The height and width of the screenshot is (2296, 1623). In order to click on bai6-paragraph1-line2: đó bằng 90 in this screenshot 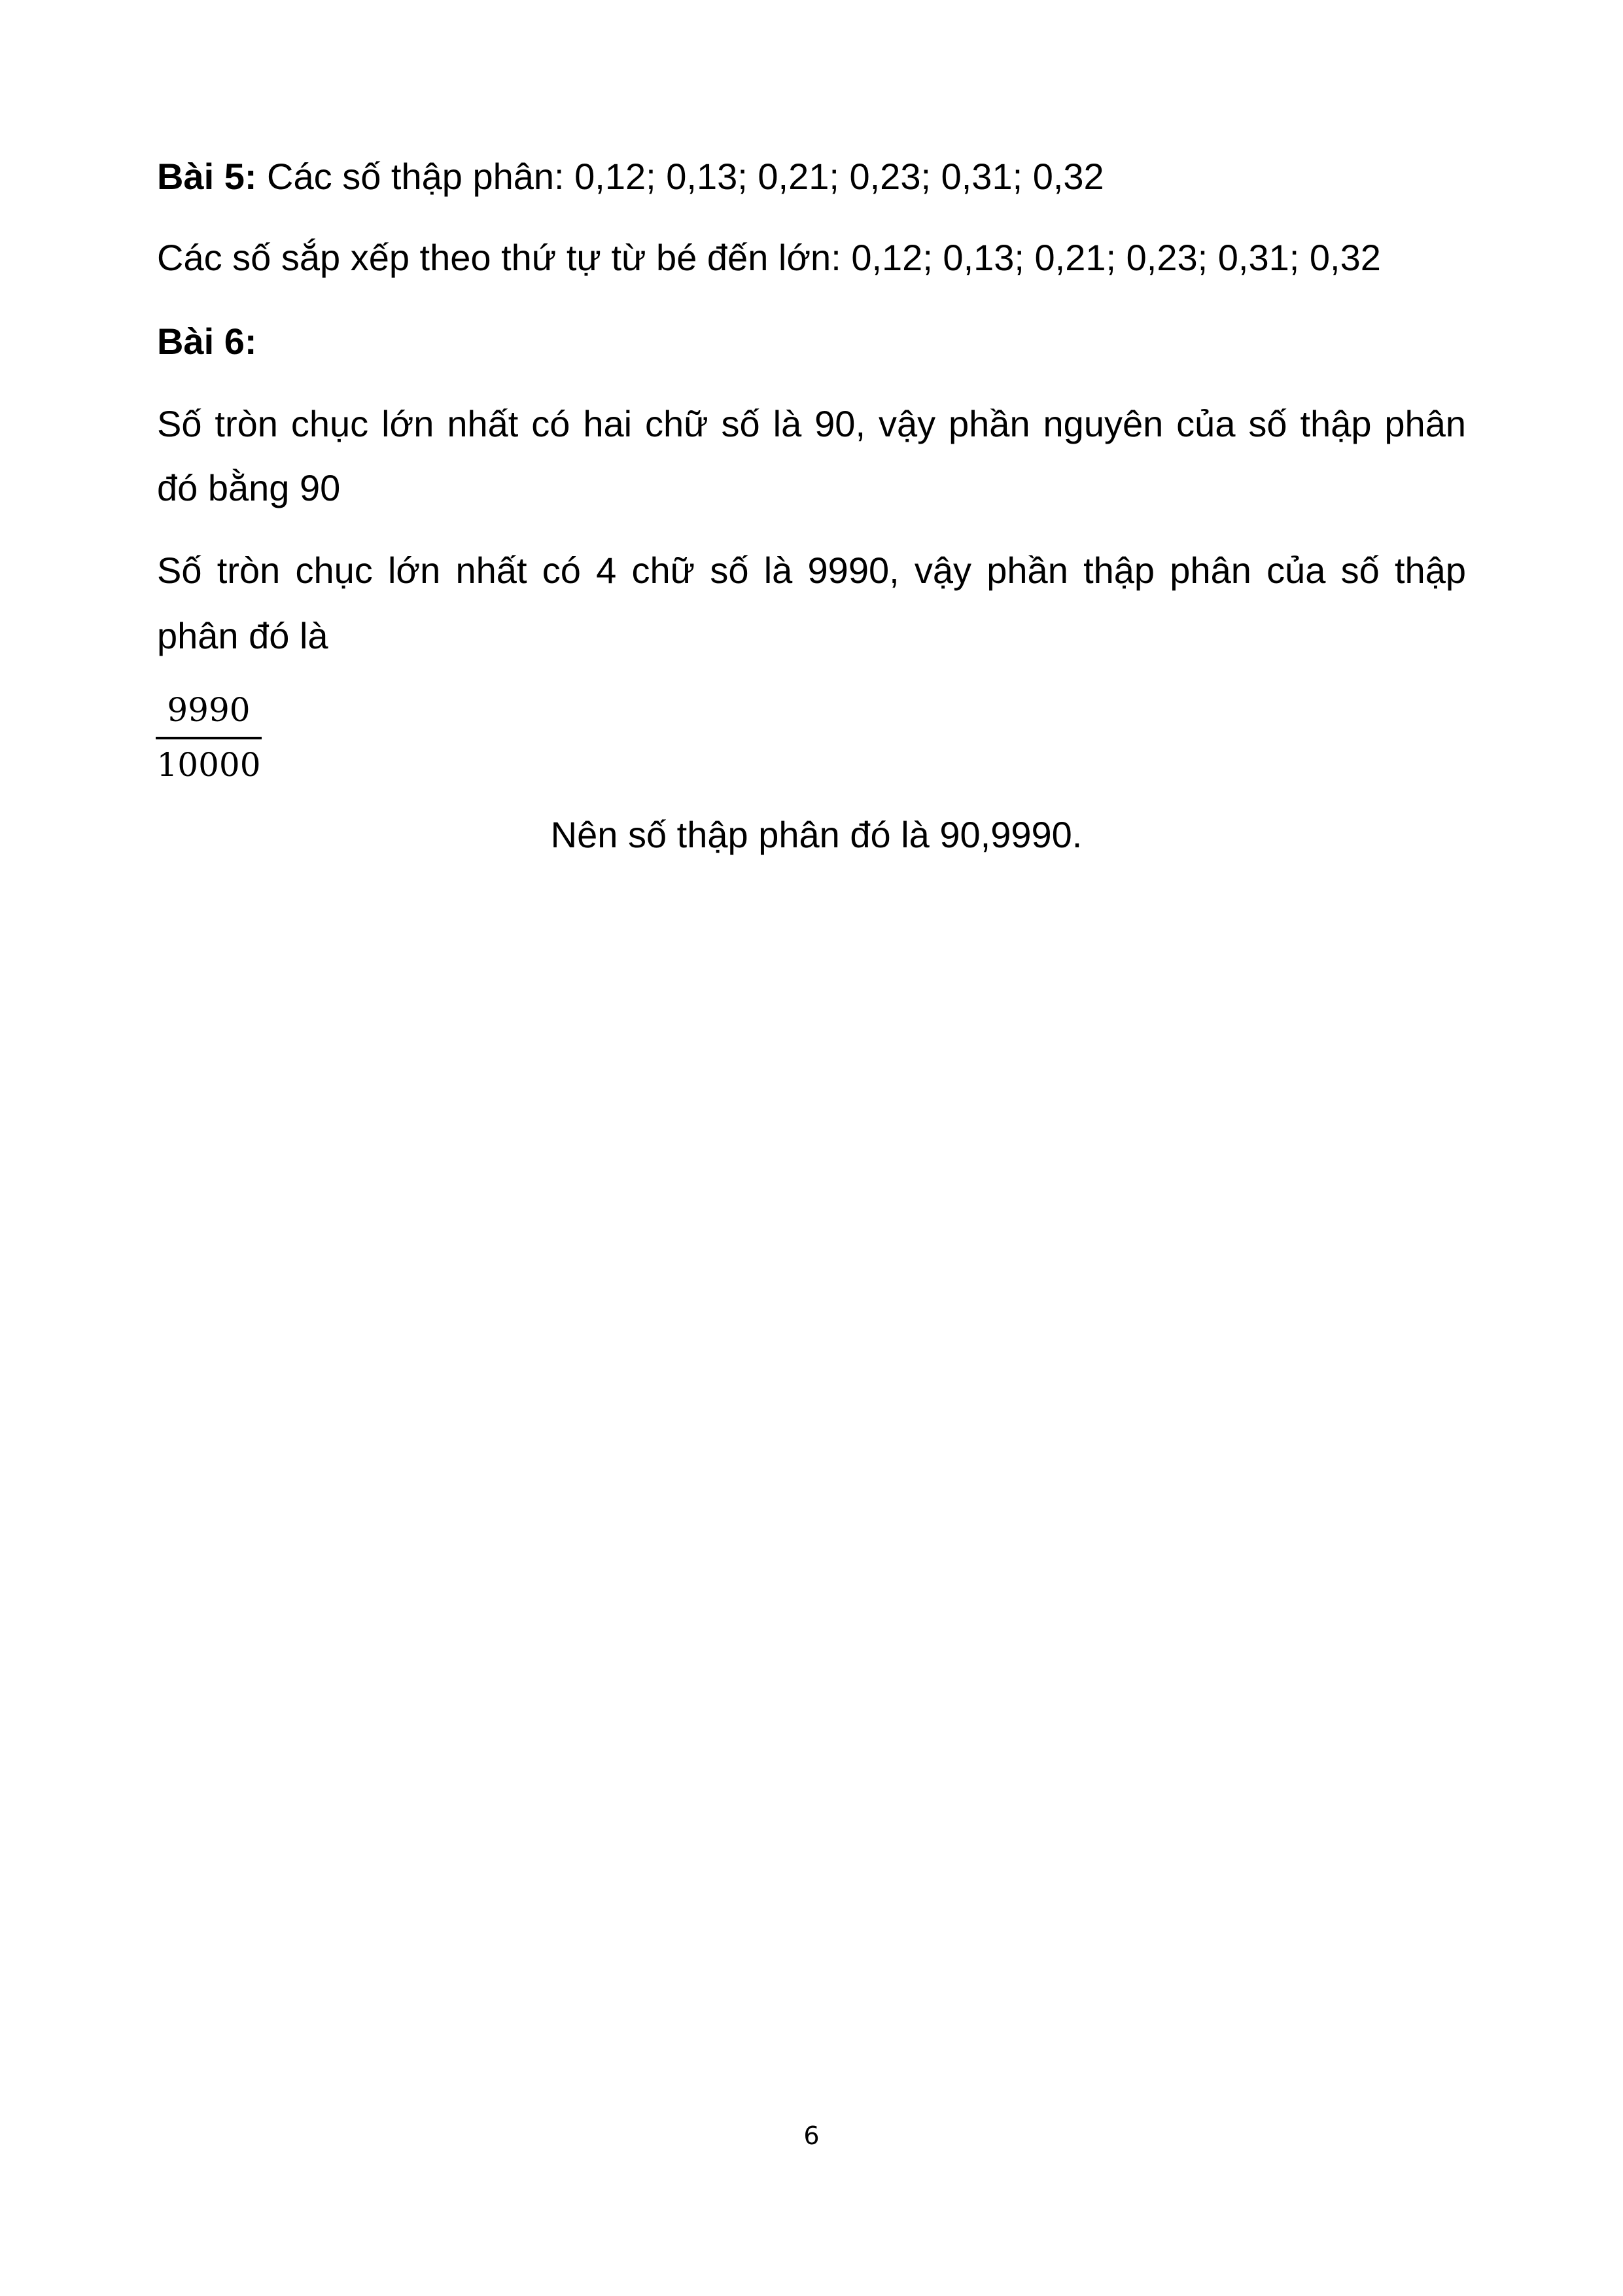, I will do `click(249, 488)`.